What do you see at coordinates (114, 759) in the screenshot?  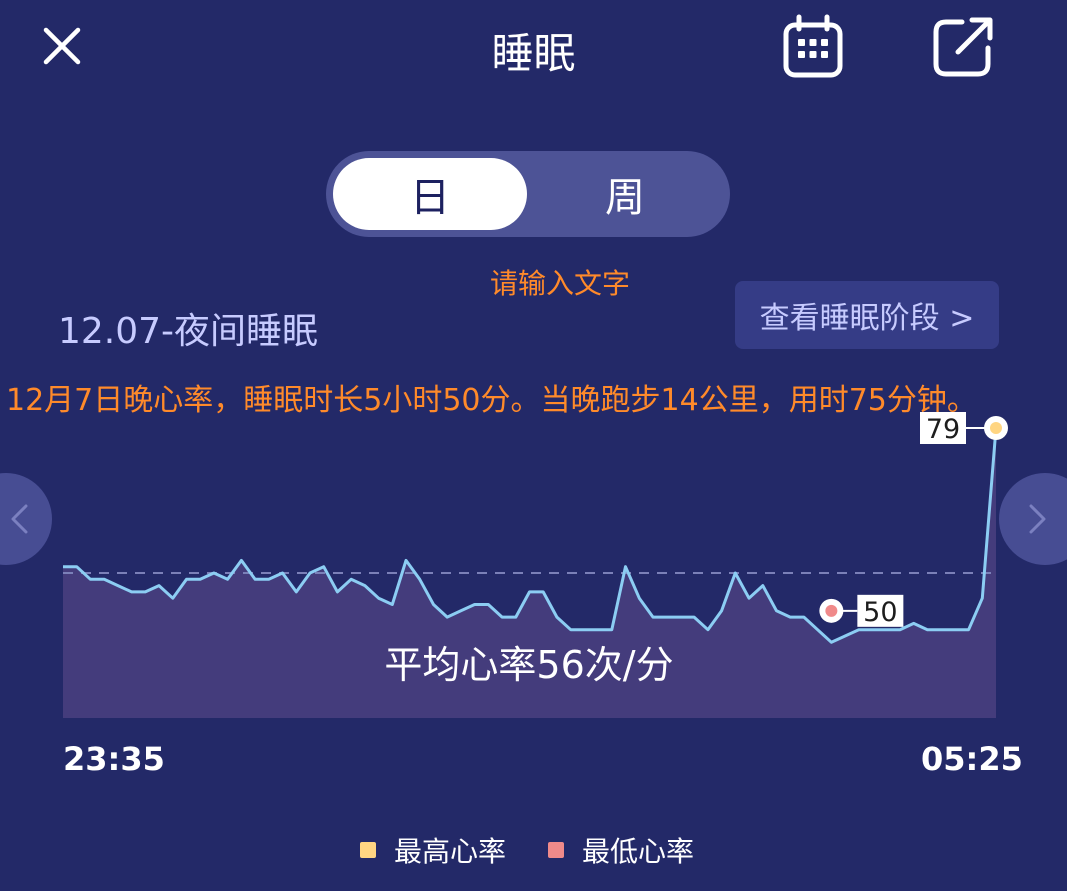 I see `x-axis-start-time: 23:35` at bounding box center [114, 759].